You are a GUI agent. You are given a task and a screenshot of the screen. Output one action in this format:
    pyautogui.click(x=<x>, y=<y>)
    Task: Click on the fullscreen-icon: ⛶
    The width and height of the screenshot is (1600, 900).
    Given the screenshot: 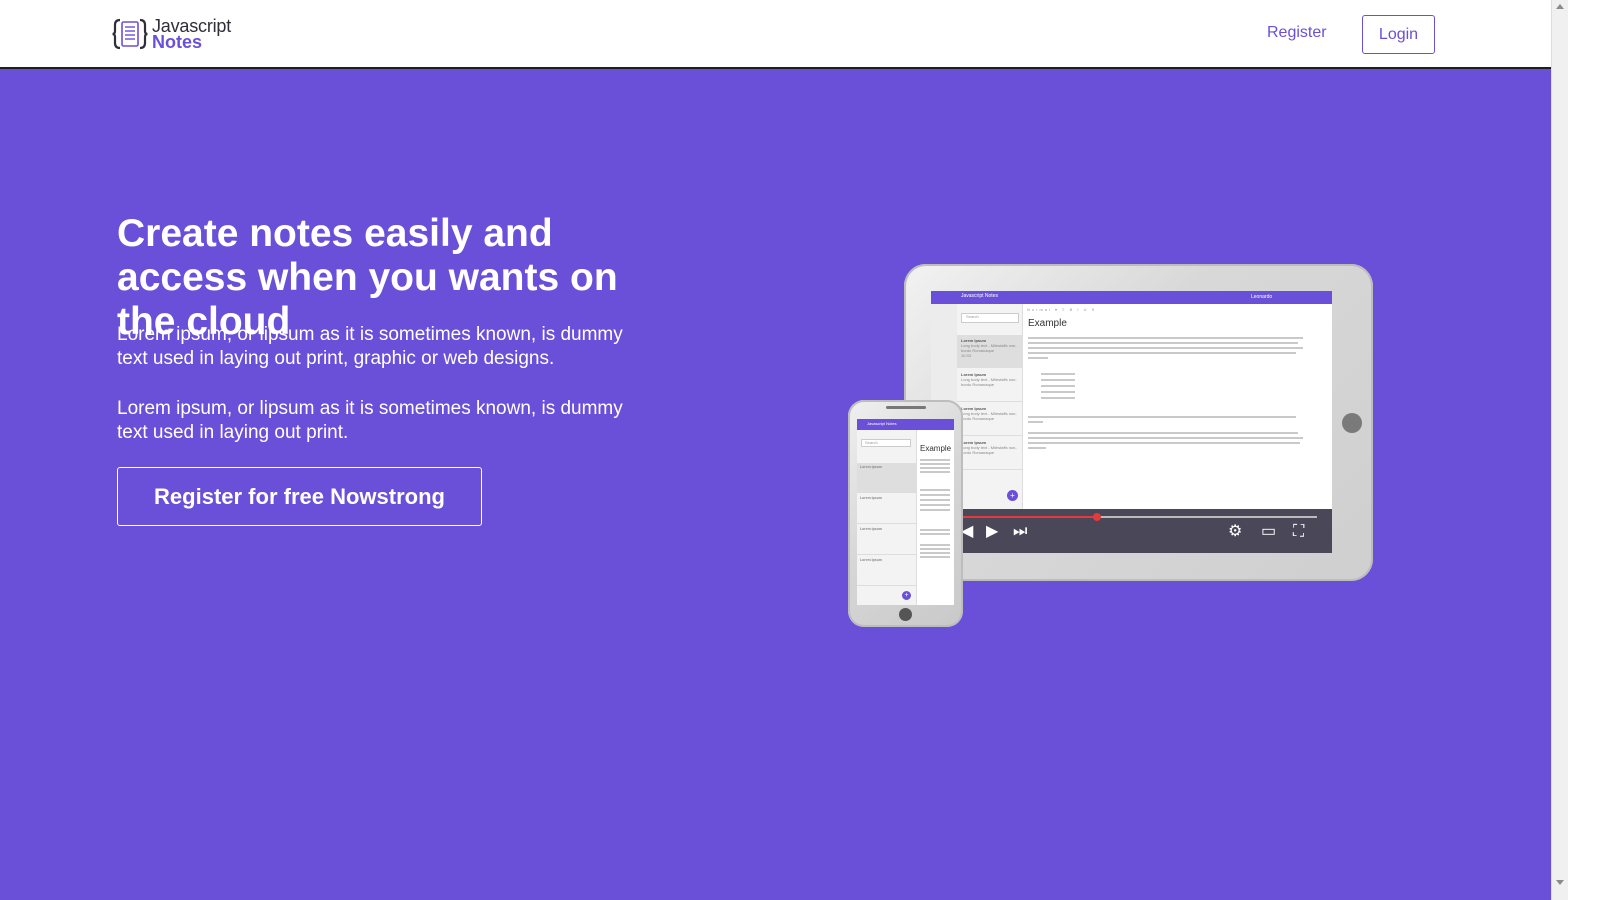 What is the action you would take?
    pyautogui.click(x=1299, y=531)
    